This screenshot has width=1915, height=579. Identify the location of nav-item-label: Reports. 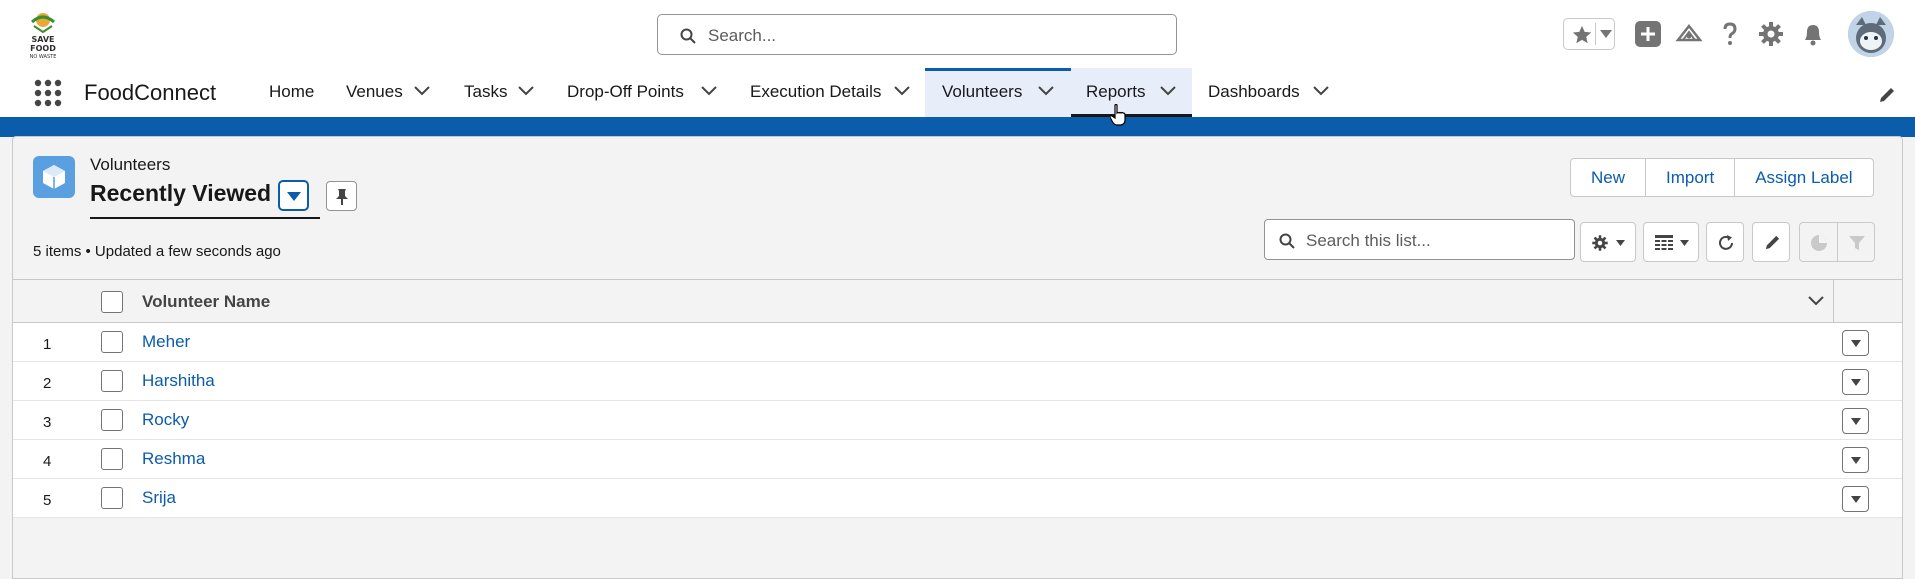
(1116, 91).